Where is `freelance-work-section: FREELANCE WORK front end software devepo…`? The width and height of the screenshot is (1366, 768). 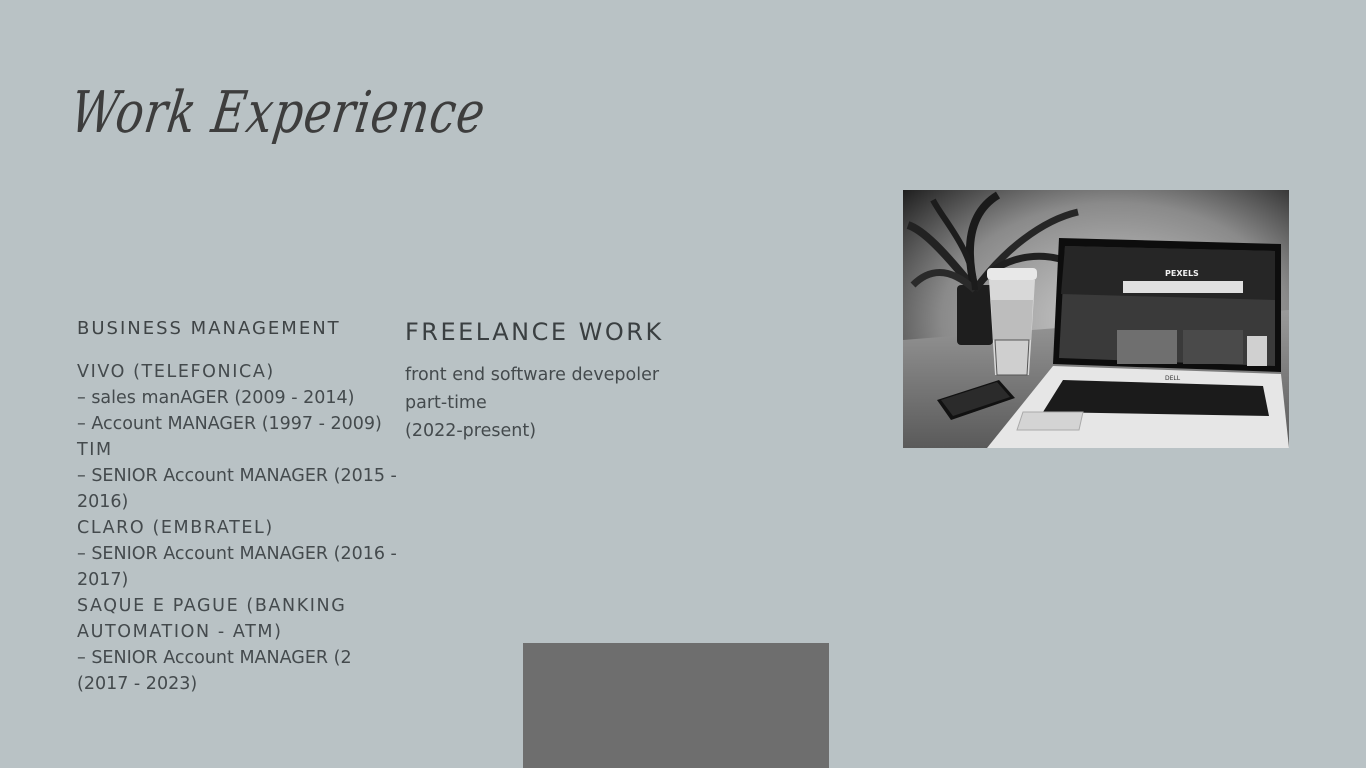
freelance-work-section: FREELANCE WORK front end software devepo… is located at coordinates (585, 381).